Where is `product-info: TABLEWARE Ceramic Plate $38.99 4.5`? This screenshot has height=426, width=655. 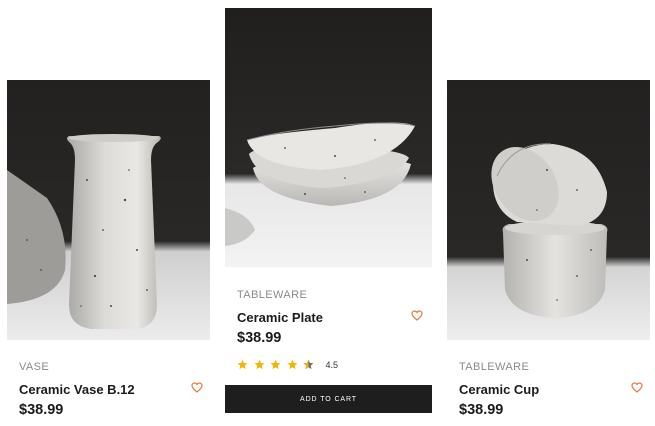
product-info: TABLEWARE Ceramic Plate $38.99 4.5 is located at coordinates (328, 329).